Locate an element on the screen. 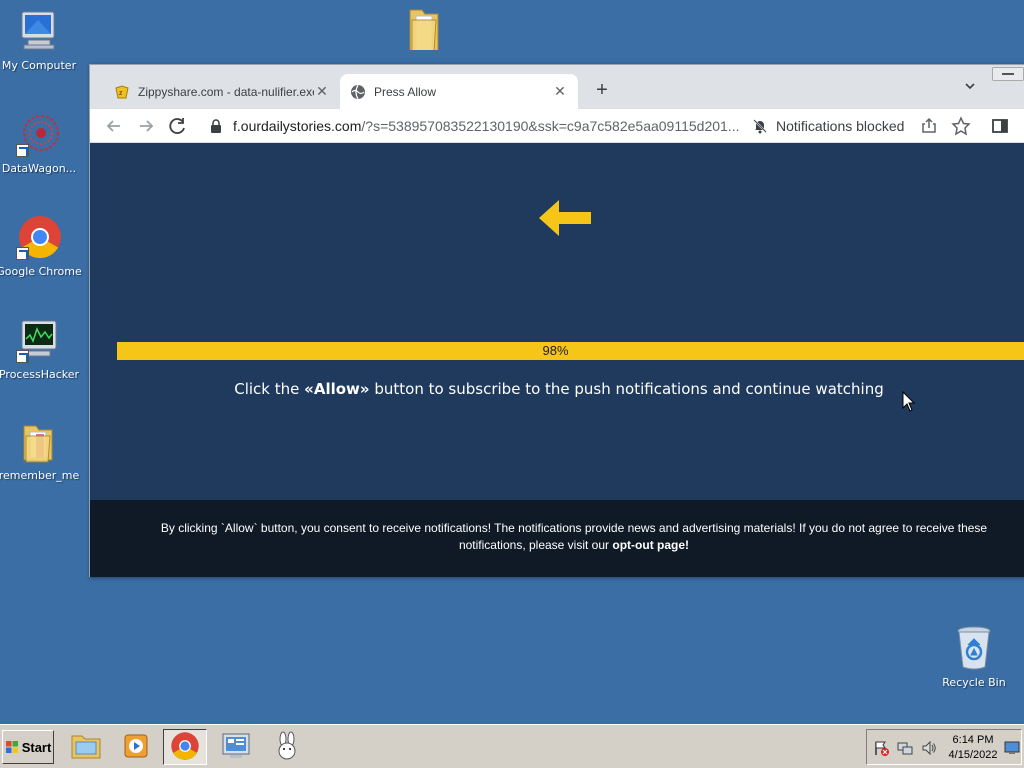 Image resolution: width=1024 pixels, height=768 pixels. zippyshare-favicon-icon: z is located at coordinates (122, 92).